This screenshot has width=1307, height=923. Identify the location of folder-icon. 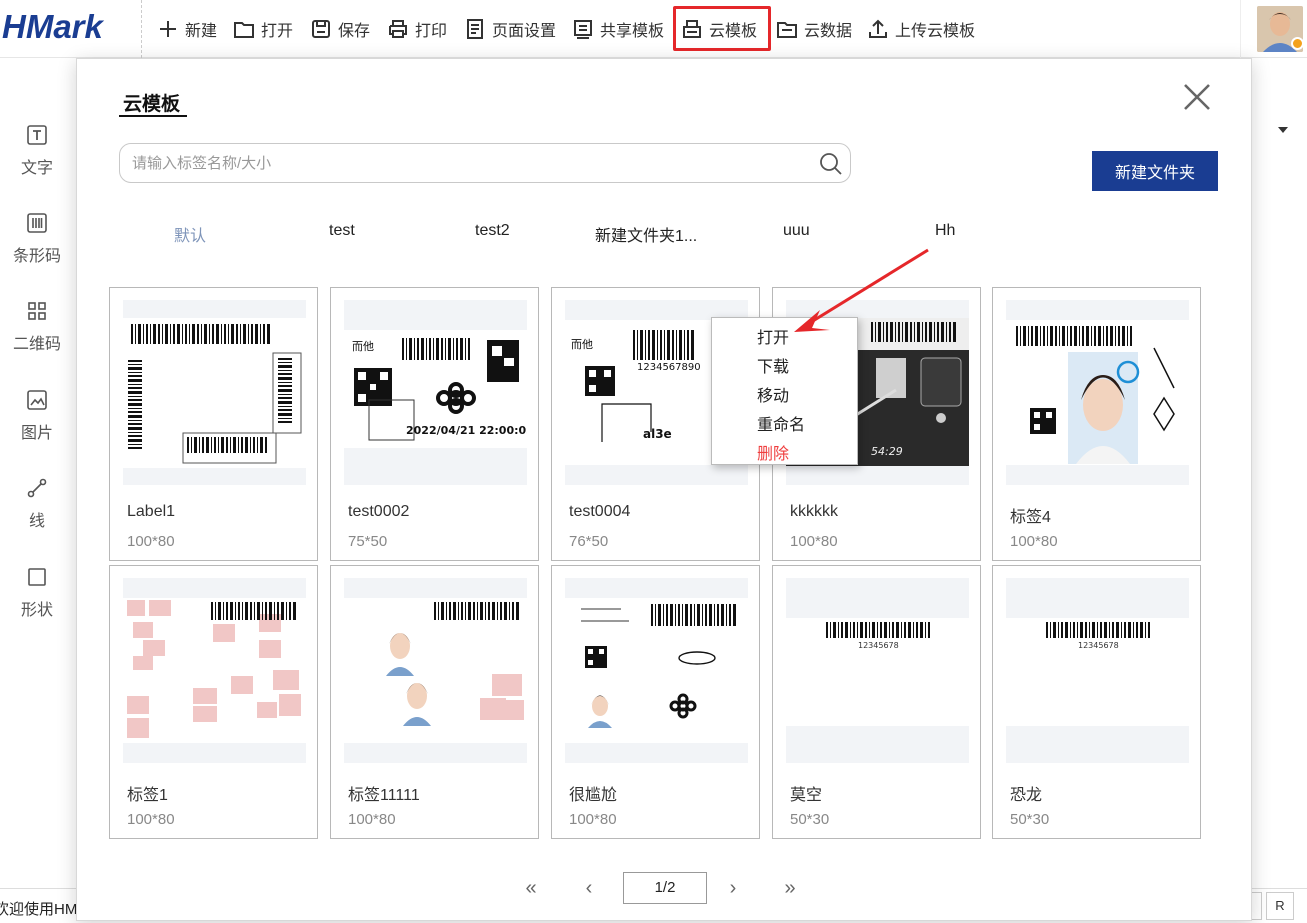
(244, 30).